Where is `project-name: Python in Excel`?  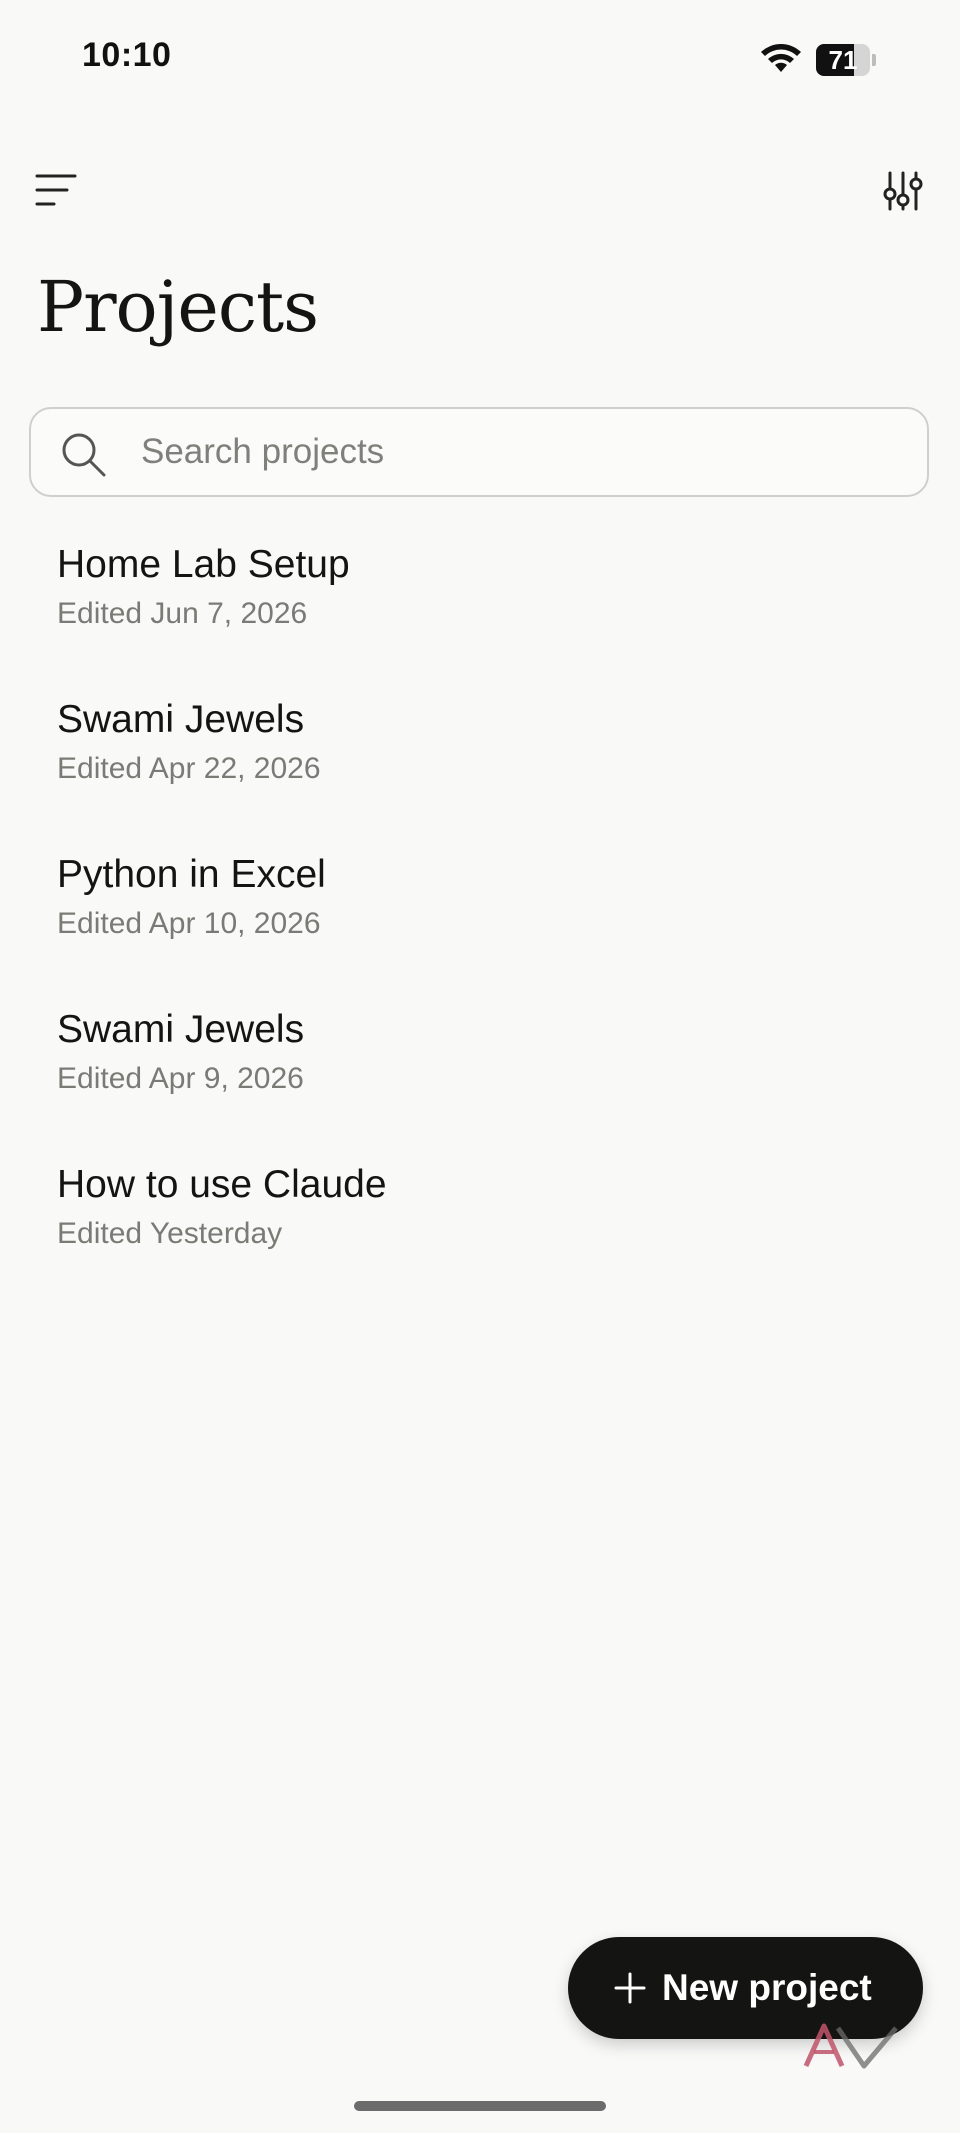 project-name: Python in Excel is located at coordinates (191, 874).